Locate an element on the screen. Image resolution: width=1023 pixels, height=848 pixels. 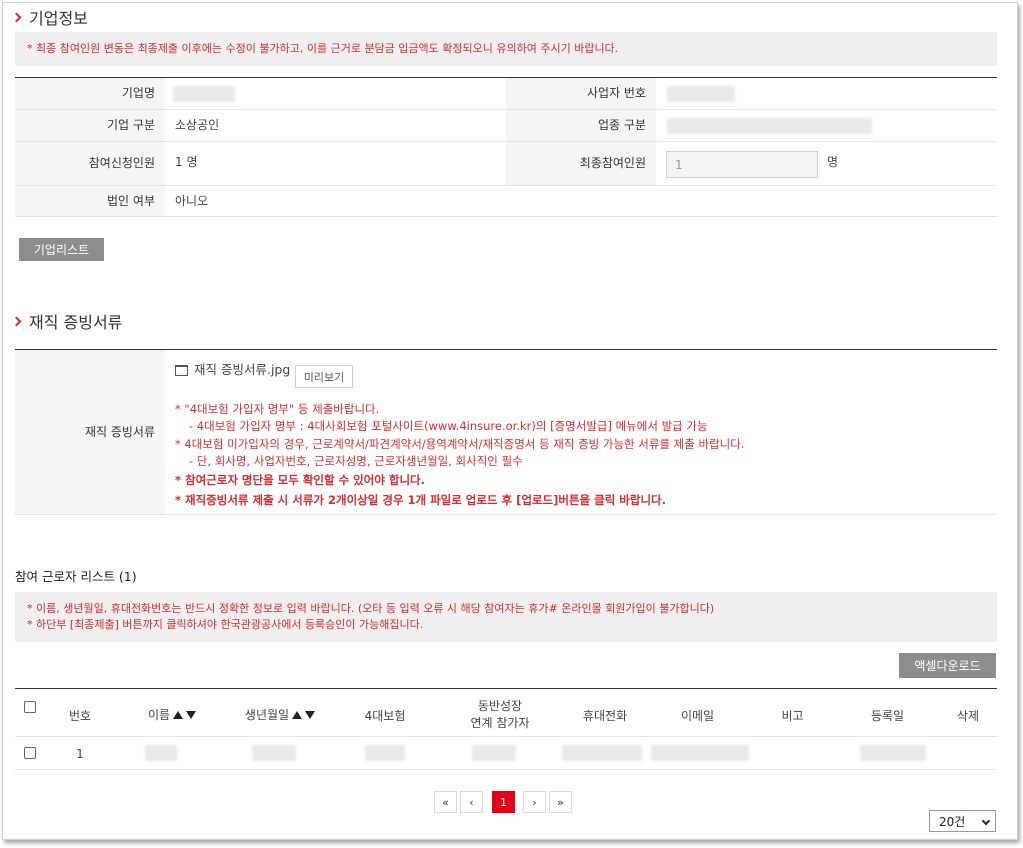
excel-download-button: 액셀다운로드 is located at coordinates (947, 665).